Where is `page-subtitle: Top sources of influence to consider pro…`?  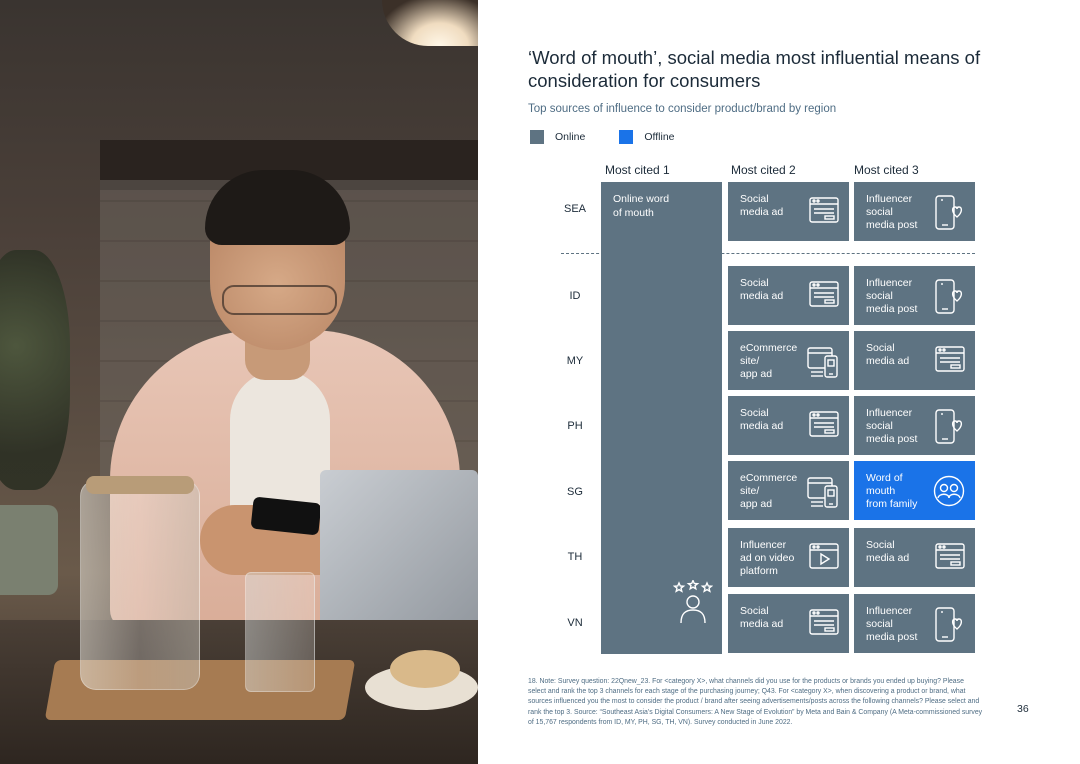
page-subtitle: Top sources of influence to consider pro… is located at coordinates (682, 109).